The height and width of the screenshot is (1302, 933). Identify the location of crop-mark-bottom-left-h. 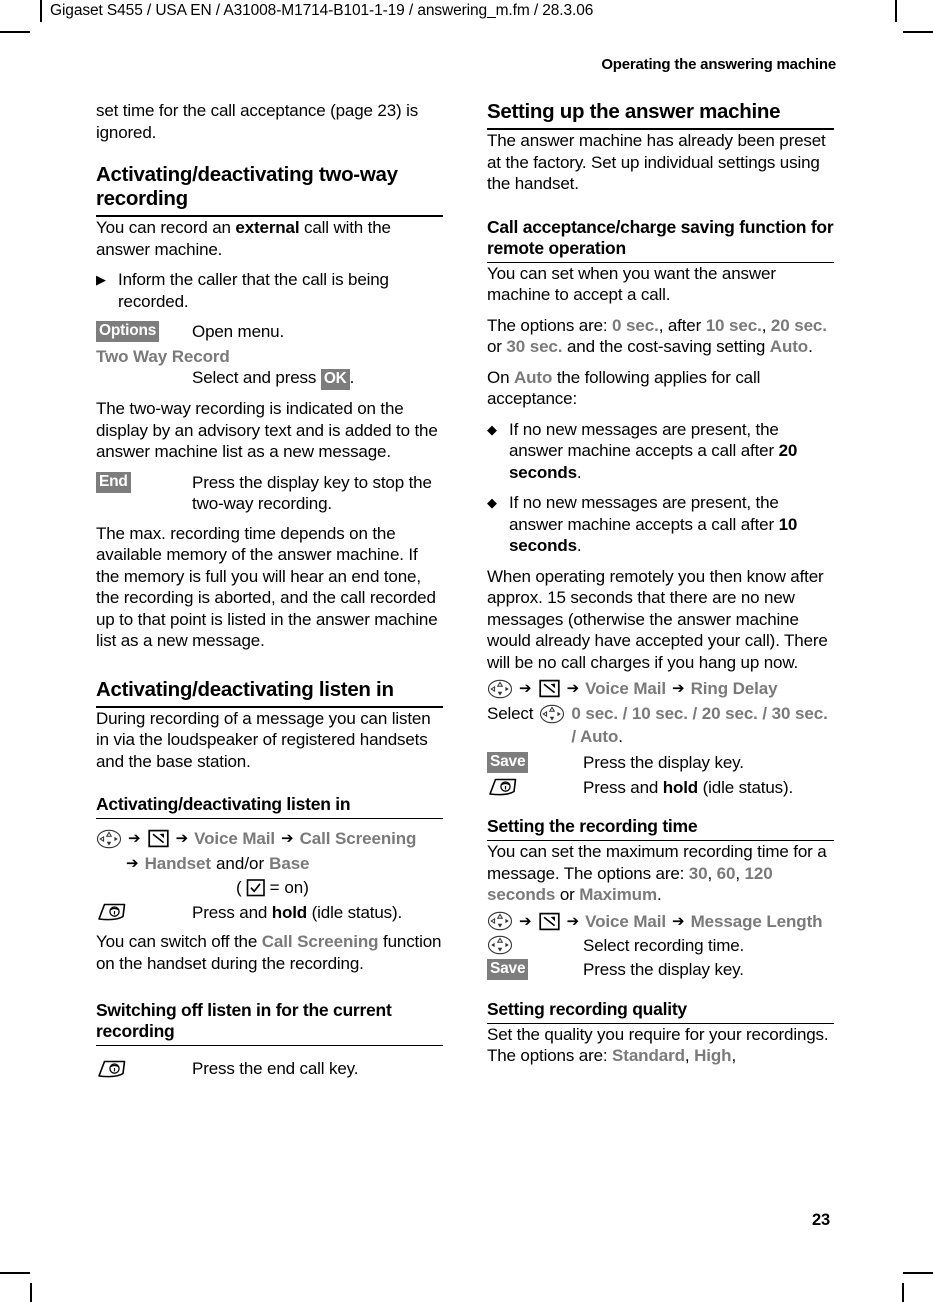
(15, 1273).